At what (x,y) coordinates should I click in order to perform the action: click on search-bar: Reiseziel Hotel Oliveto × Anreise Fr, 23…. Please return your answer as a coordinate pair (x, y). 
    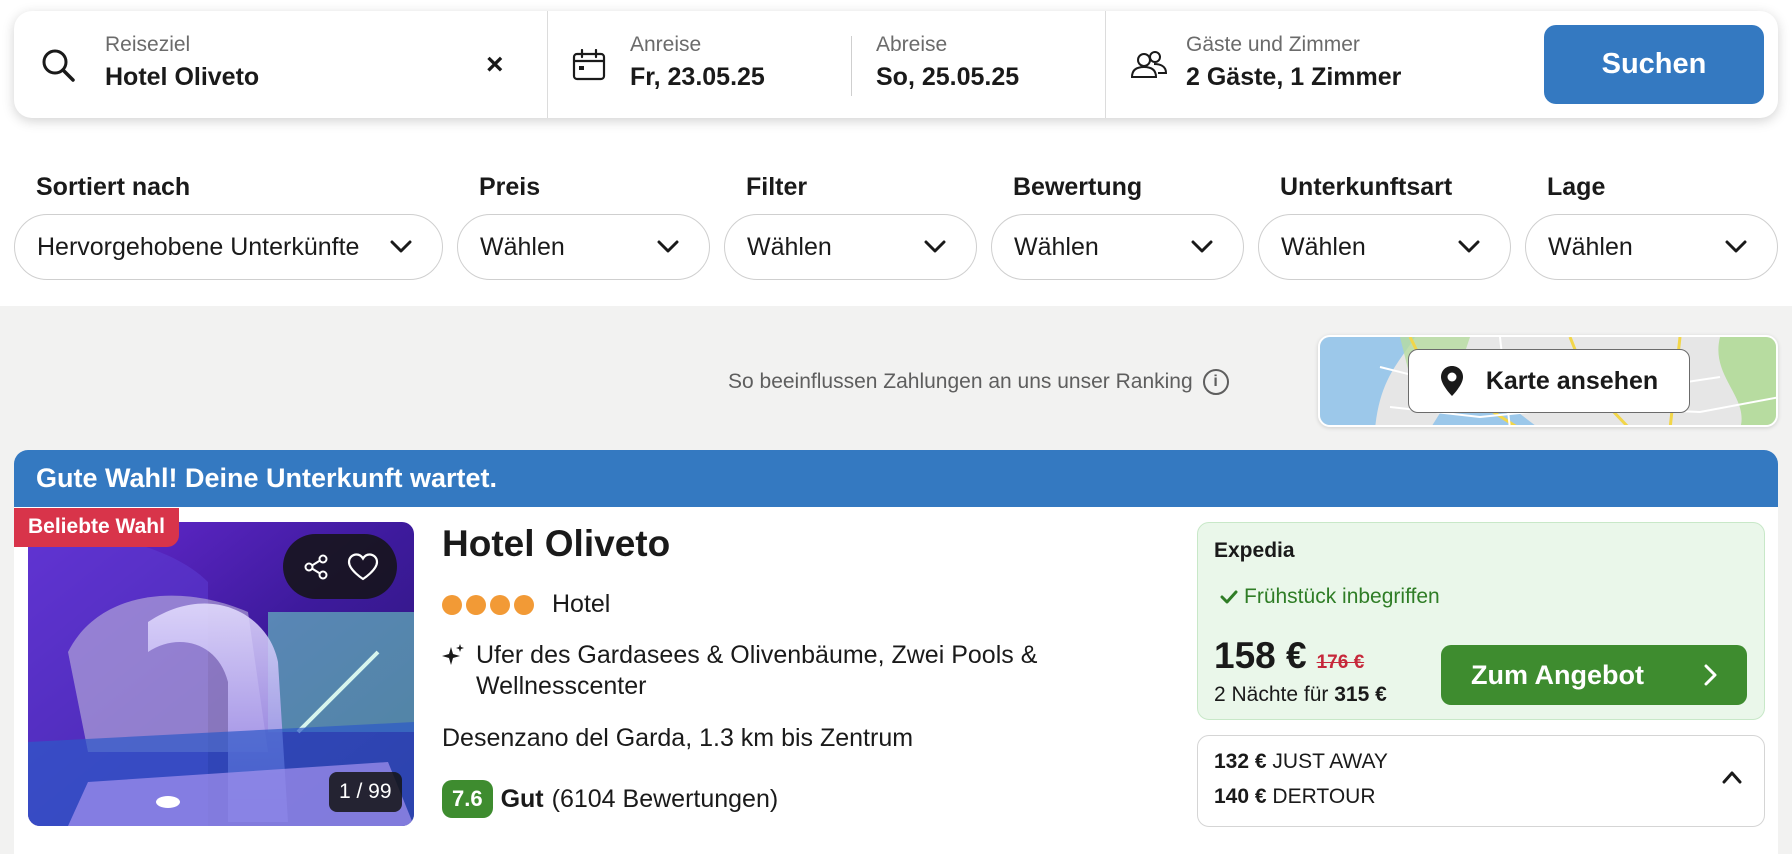
    Looking at the image, I should click on (896, 64).